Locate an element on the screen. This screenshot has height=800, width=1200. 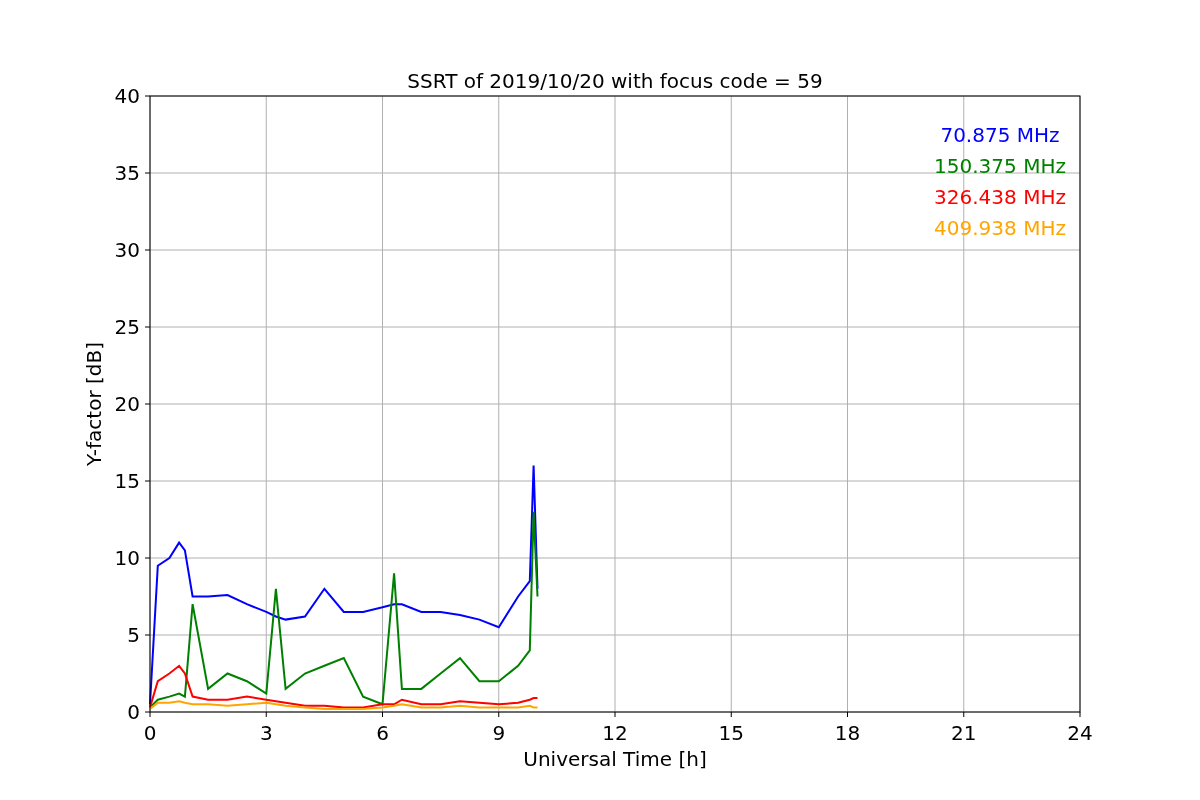
y-tick-label: 0 is located at coordinates (133, 712).